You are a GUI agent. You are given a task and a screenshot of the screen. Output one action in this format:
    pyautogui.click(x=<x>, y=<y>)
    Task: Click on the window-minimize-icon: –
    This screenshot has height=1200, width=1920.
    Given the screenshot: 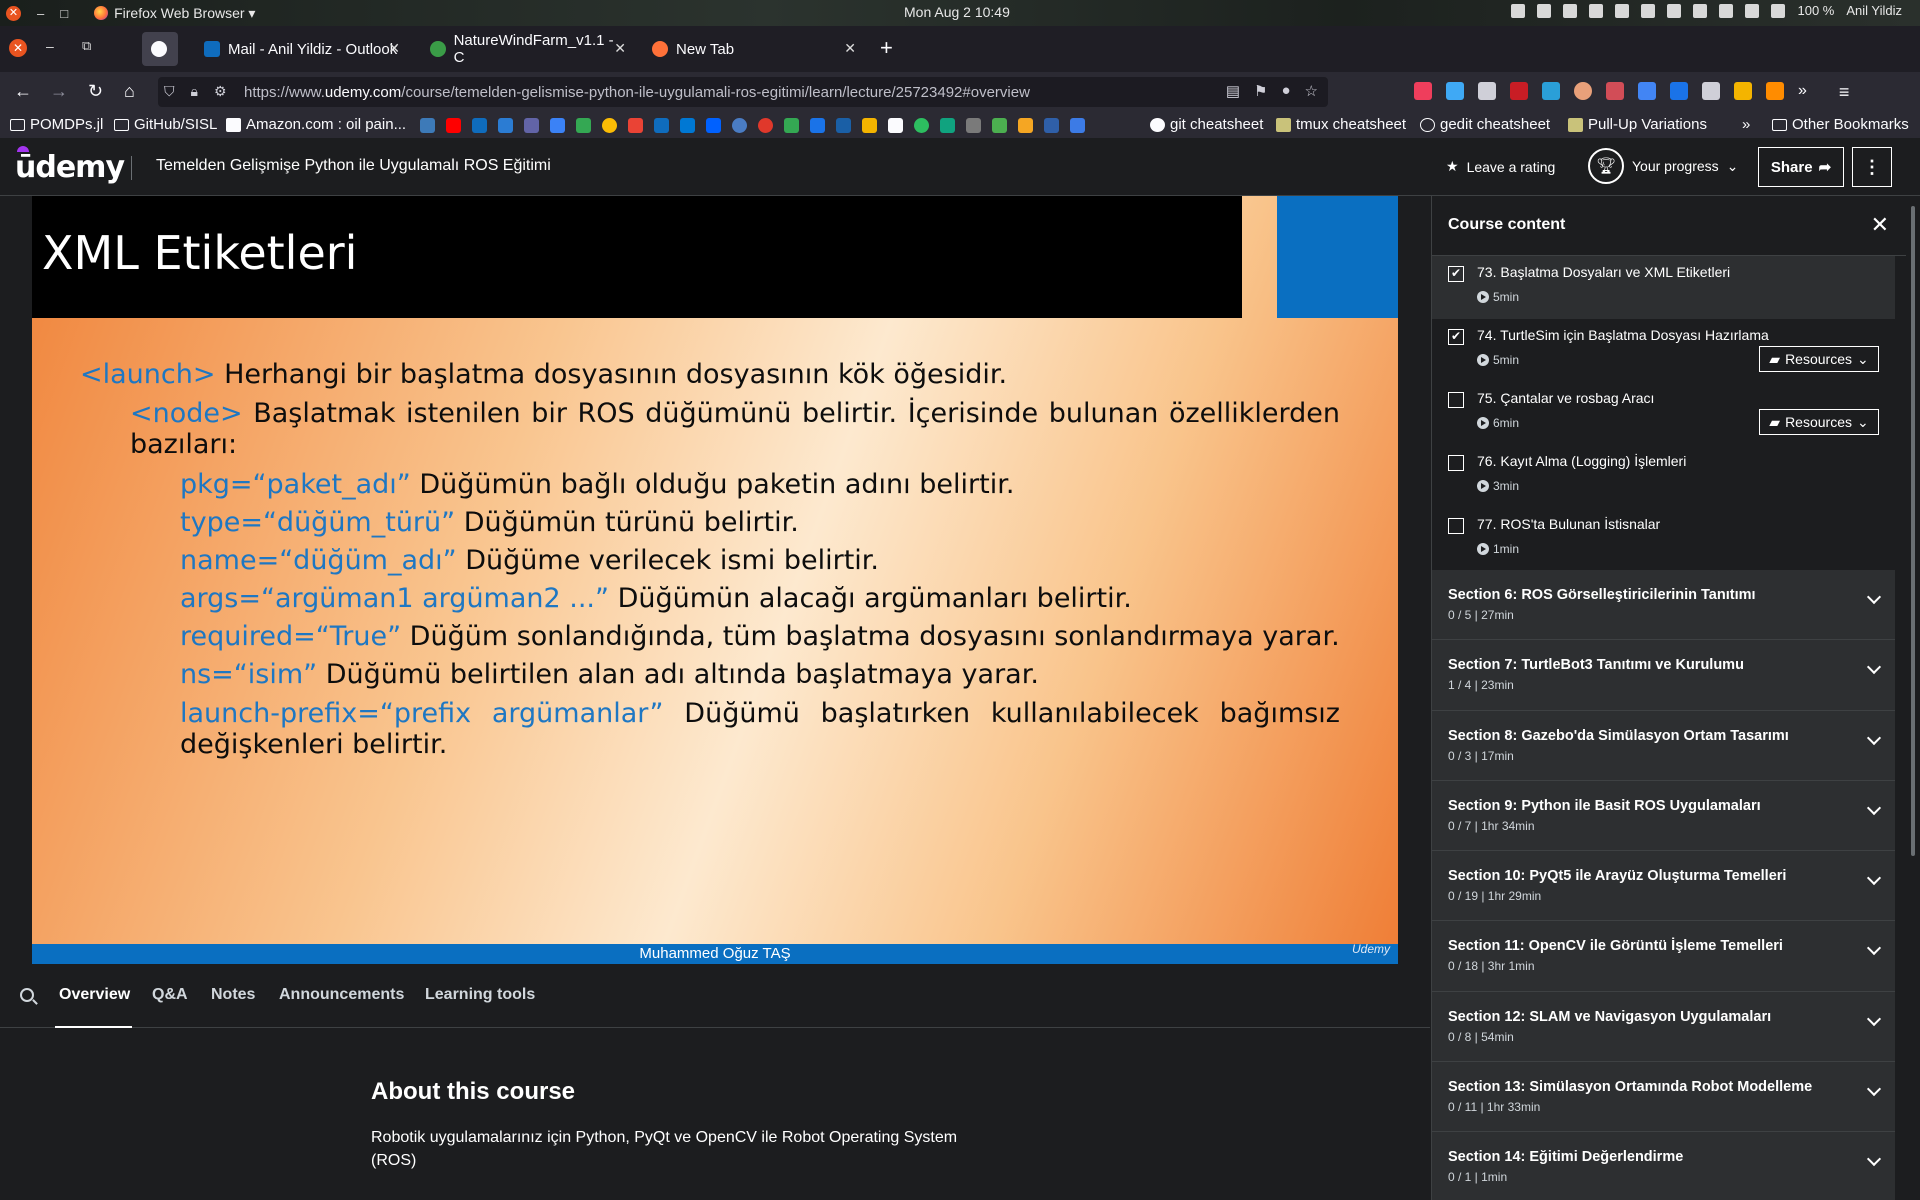 What is the action you would take?
    pyautogui.click(x=40, y=13)
    